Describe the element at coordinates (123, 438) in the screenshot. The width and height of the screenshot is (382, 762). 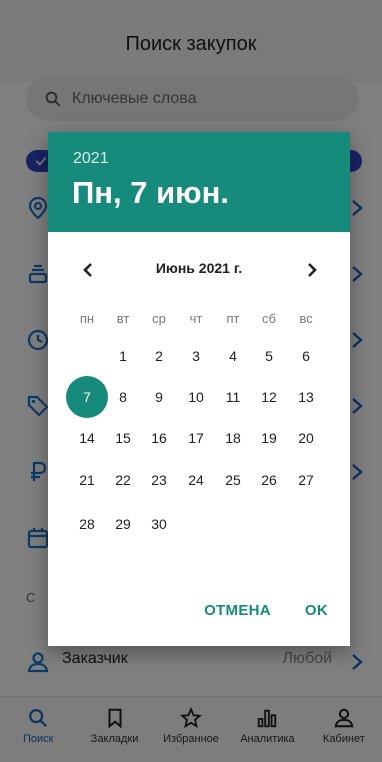
I see `day-cell: 15` at that location.